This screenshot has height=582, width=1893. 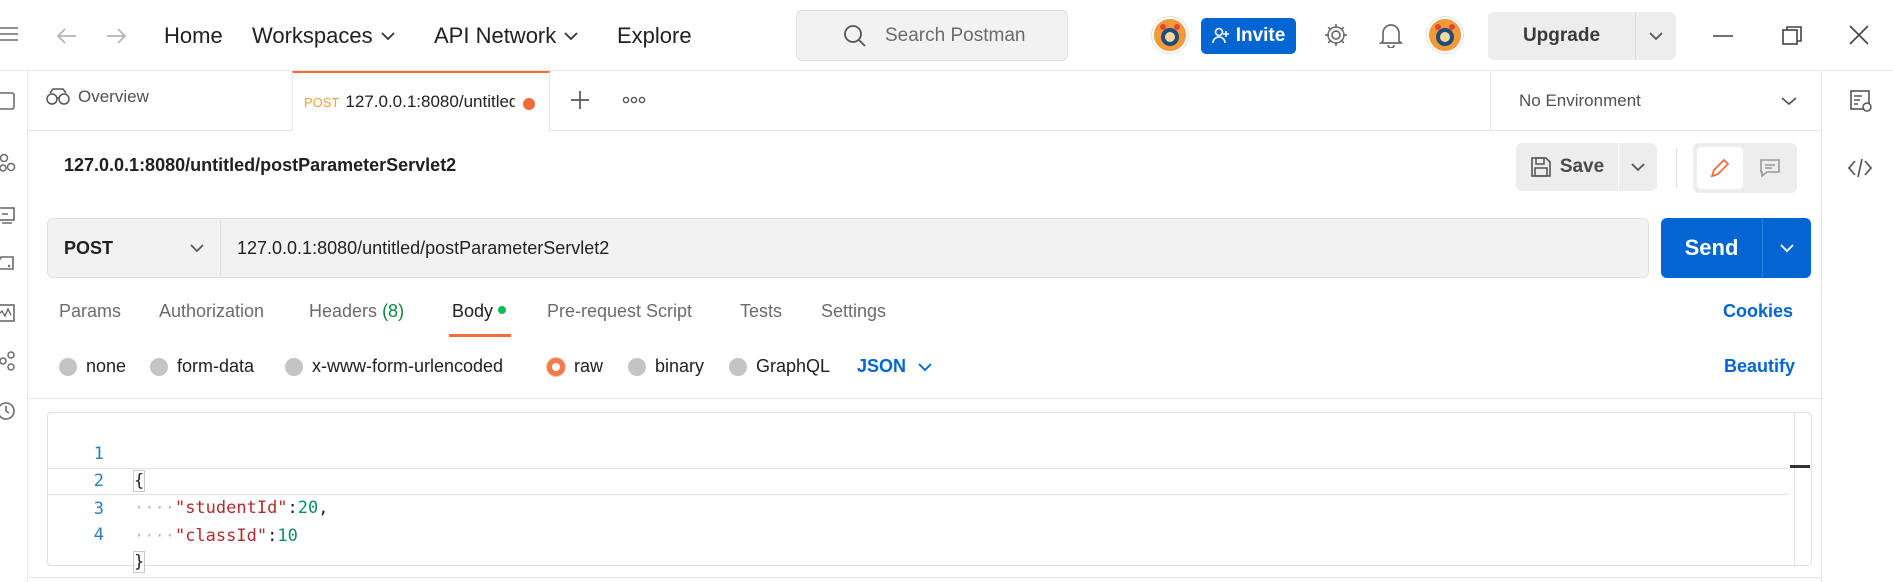 I want to click on send-button-group: Send, so click(x=1736, y=248).